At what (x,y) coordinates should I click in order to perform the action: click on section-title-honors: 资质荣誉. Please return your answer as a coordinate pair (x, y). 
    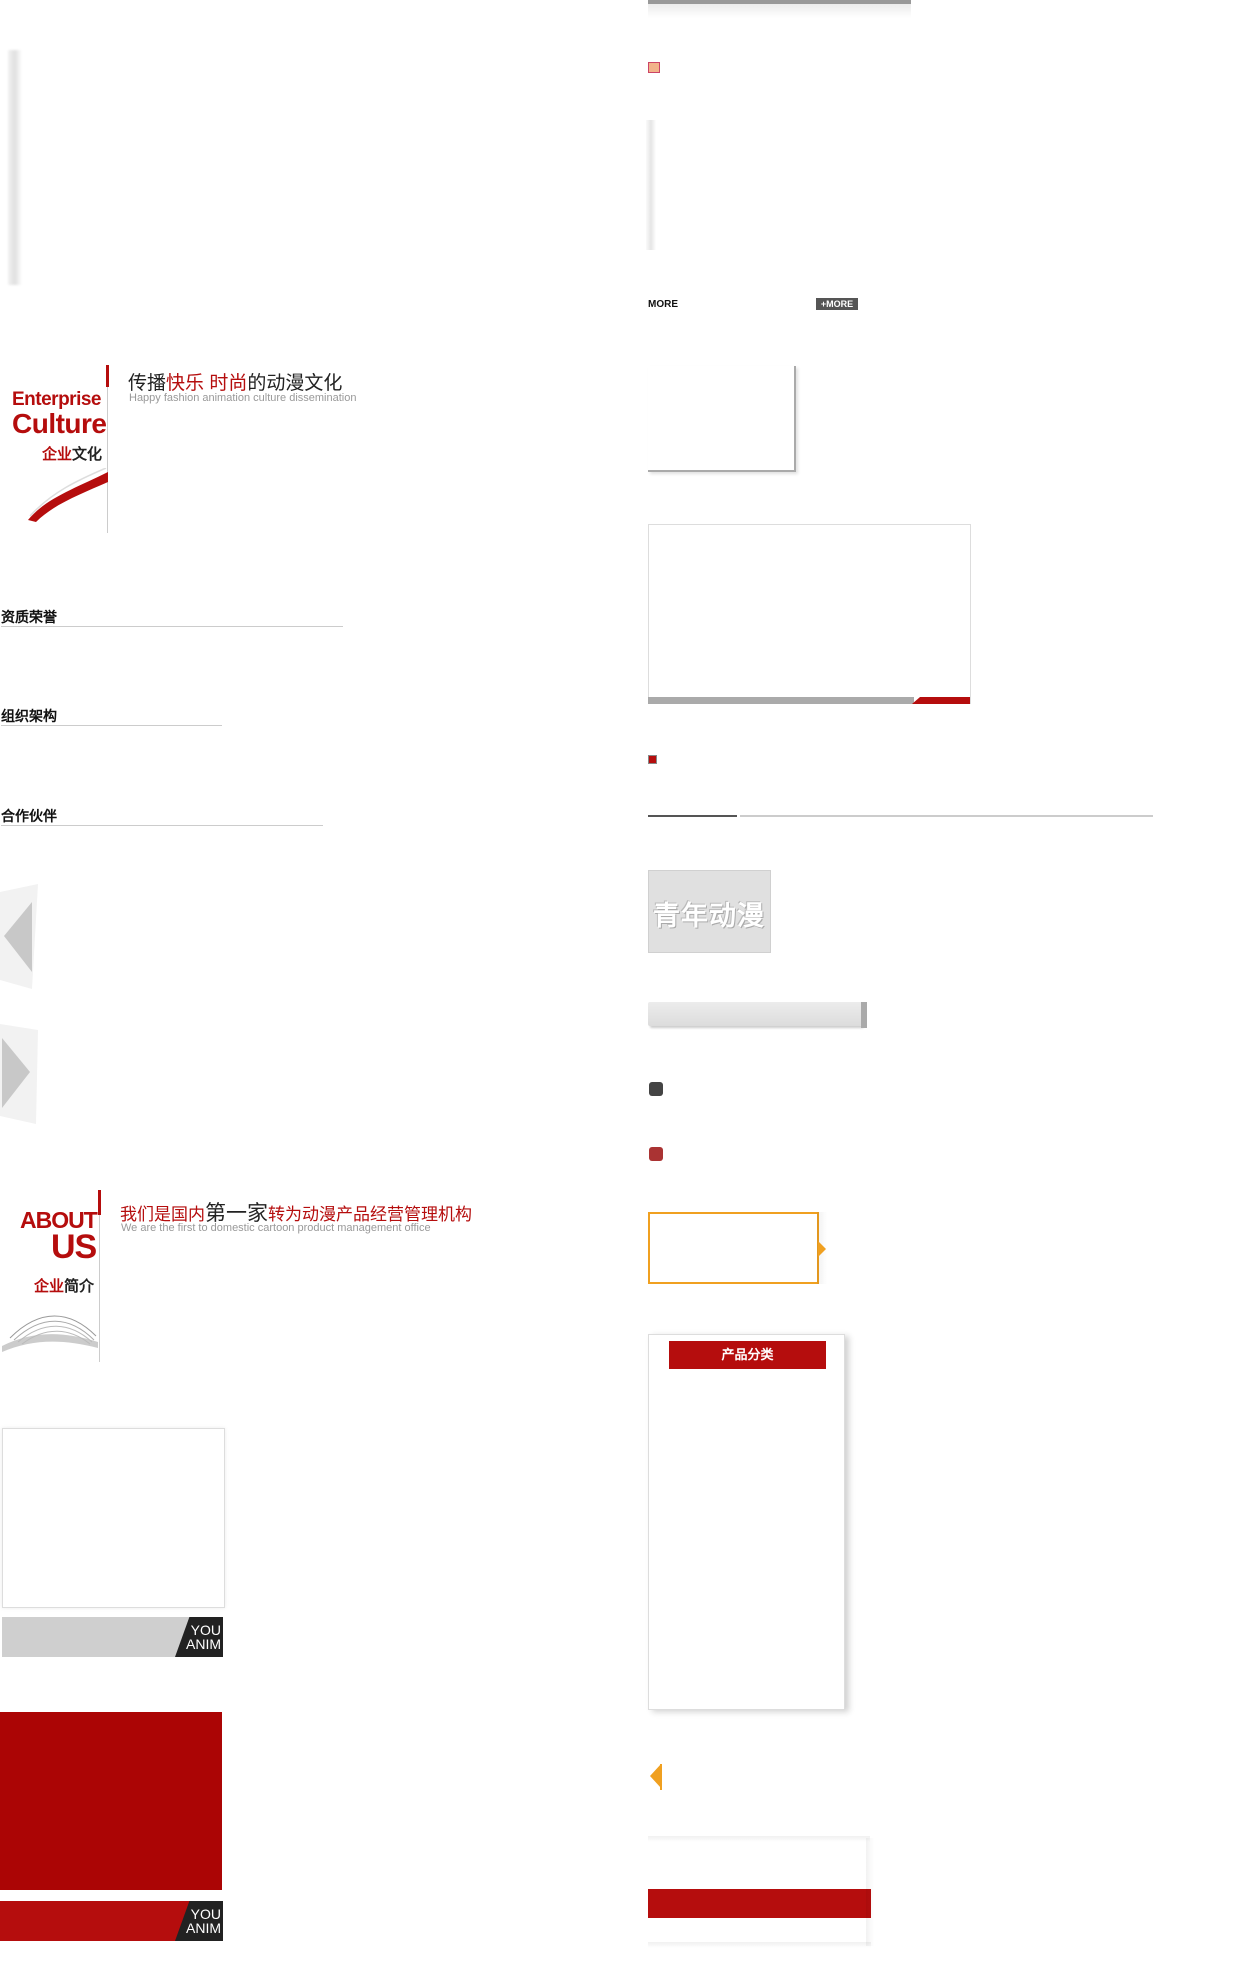
    Looking at the image, I should click on (29, 617).